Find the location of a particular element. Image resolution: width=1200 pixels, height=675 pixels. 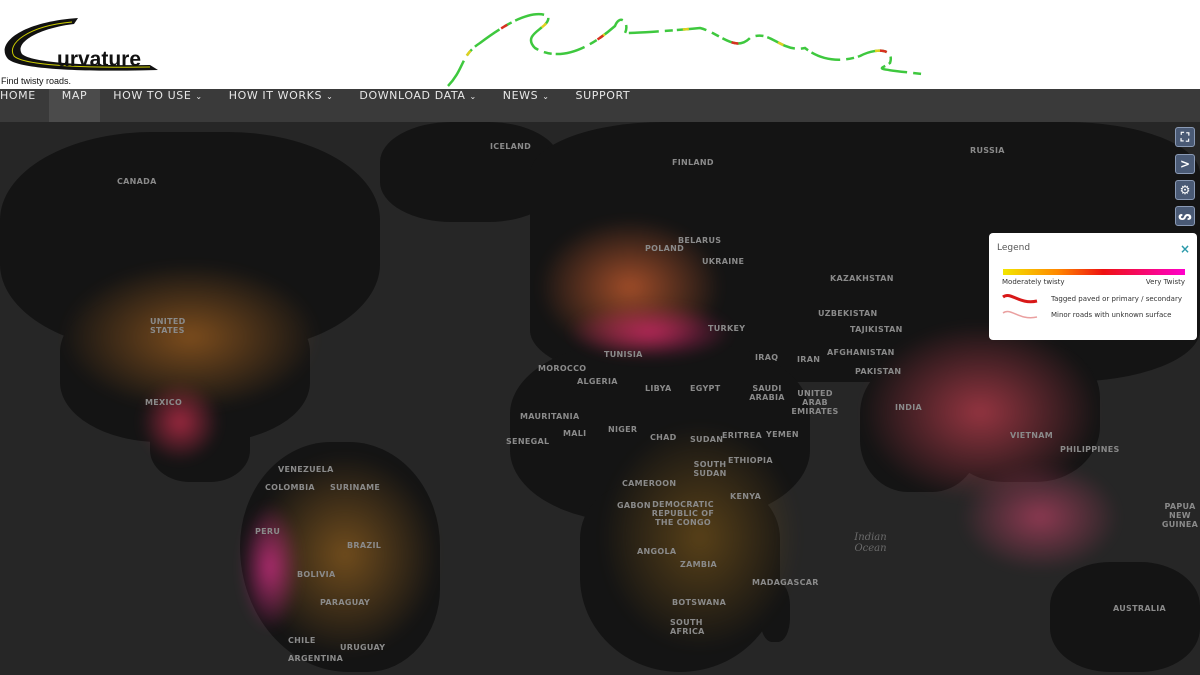

map-label: EGYPT is located at coordinates (705, 388).